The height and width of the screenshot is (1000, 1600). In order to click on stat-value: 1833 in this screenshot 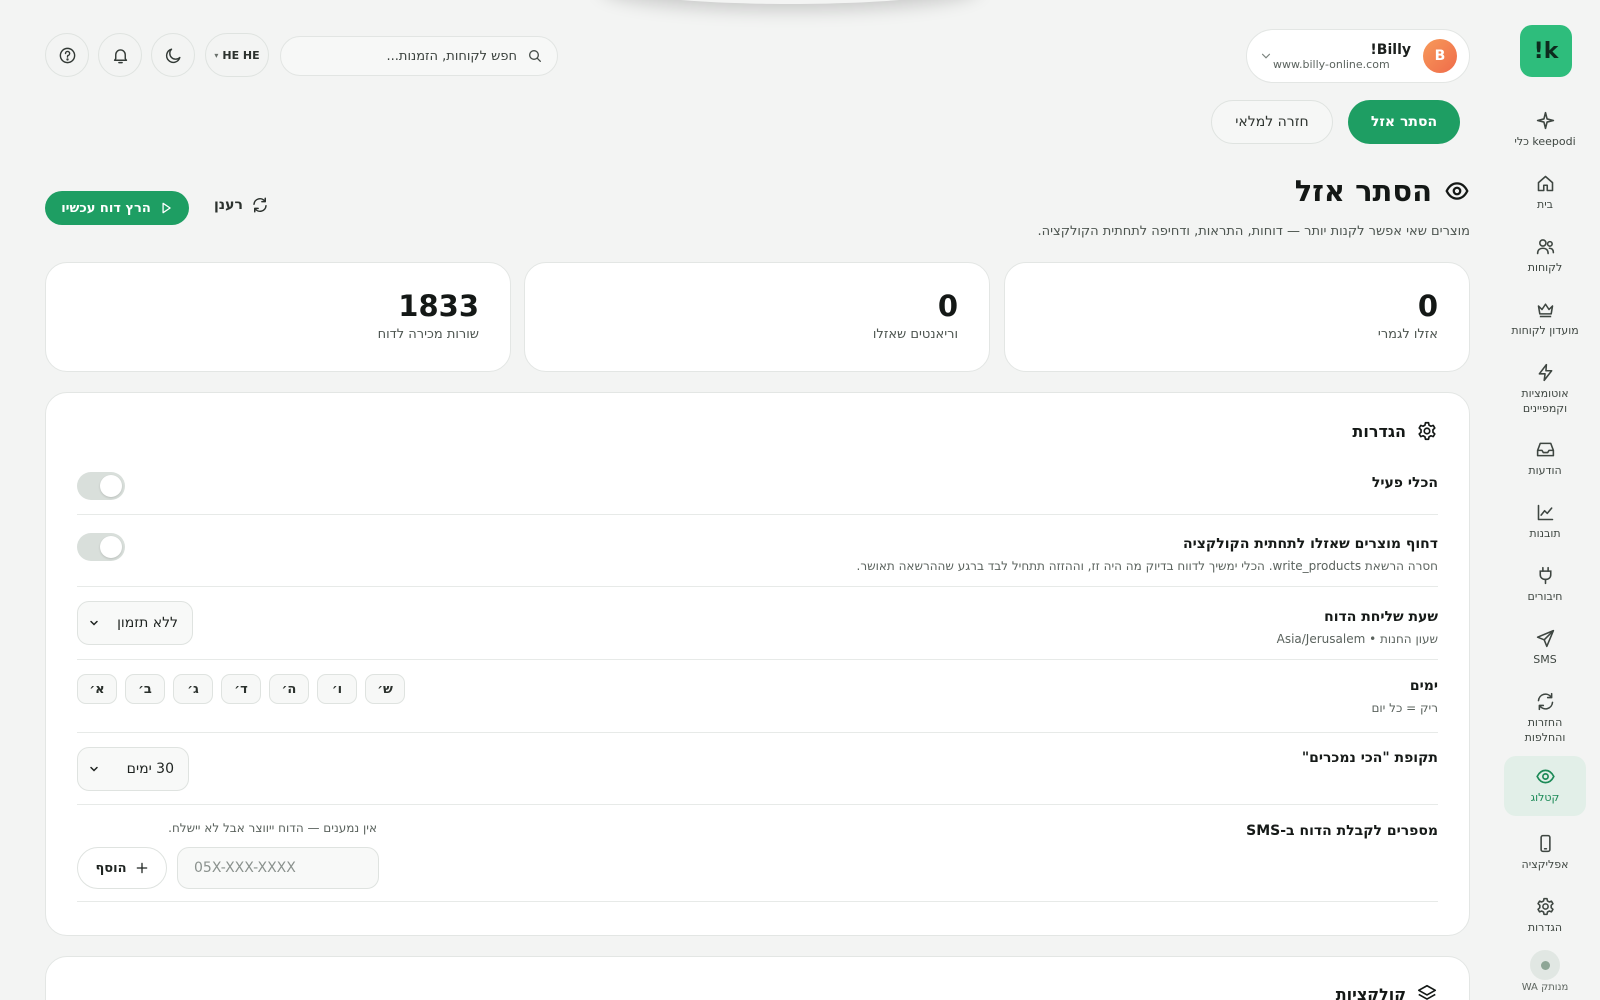, I will do `click(438, 306)`.